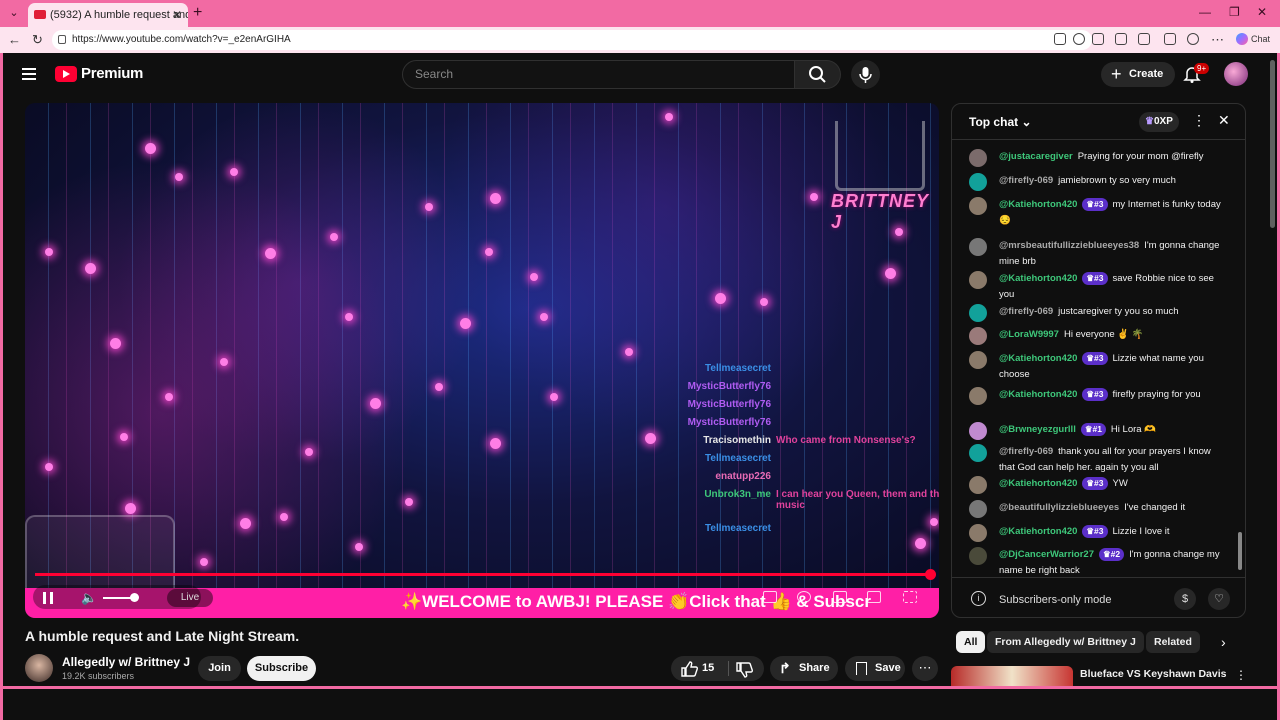 The image size is (1280, 720). I want to click on save-button: Save, so click(875, 668).